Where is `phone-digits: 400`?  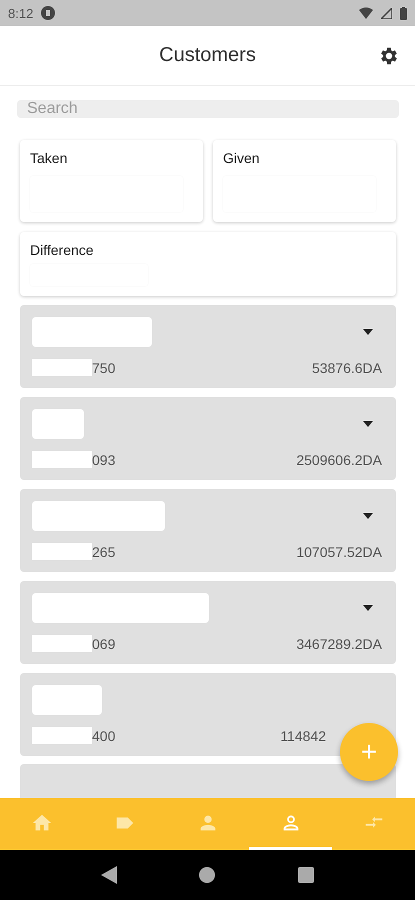 phone-digits: 400 is located at coordinates (104, 736).